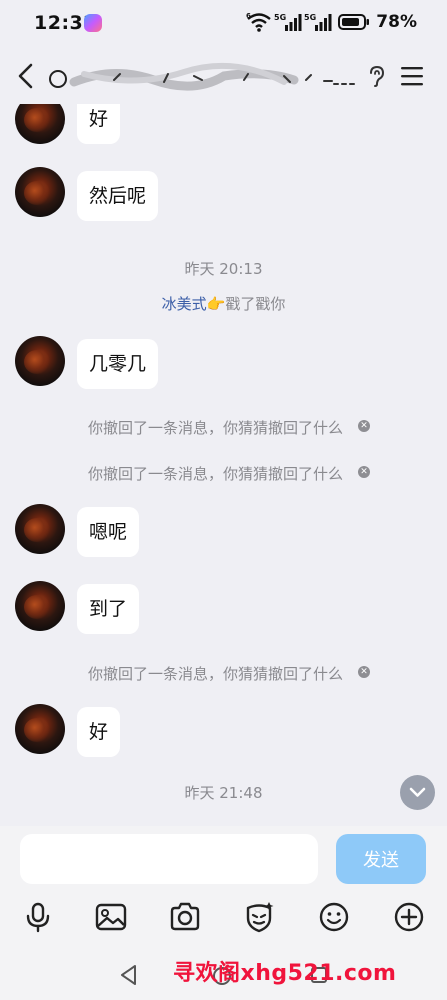 The width and height of the screenshot is (447, 1000). Describe the element at coordinates (259, 917) in the screenshot. I see `emoji-shield-icon` at that location.